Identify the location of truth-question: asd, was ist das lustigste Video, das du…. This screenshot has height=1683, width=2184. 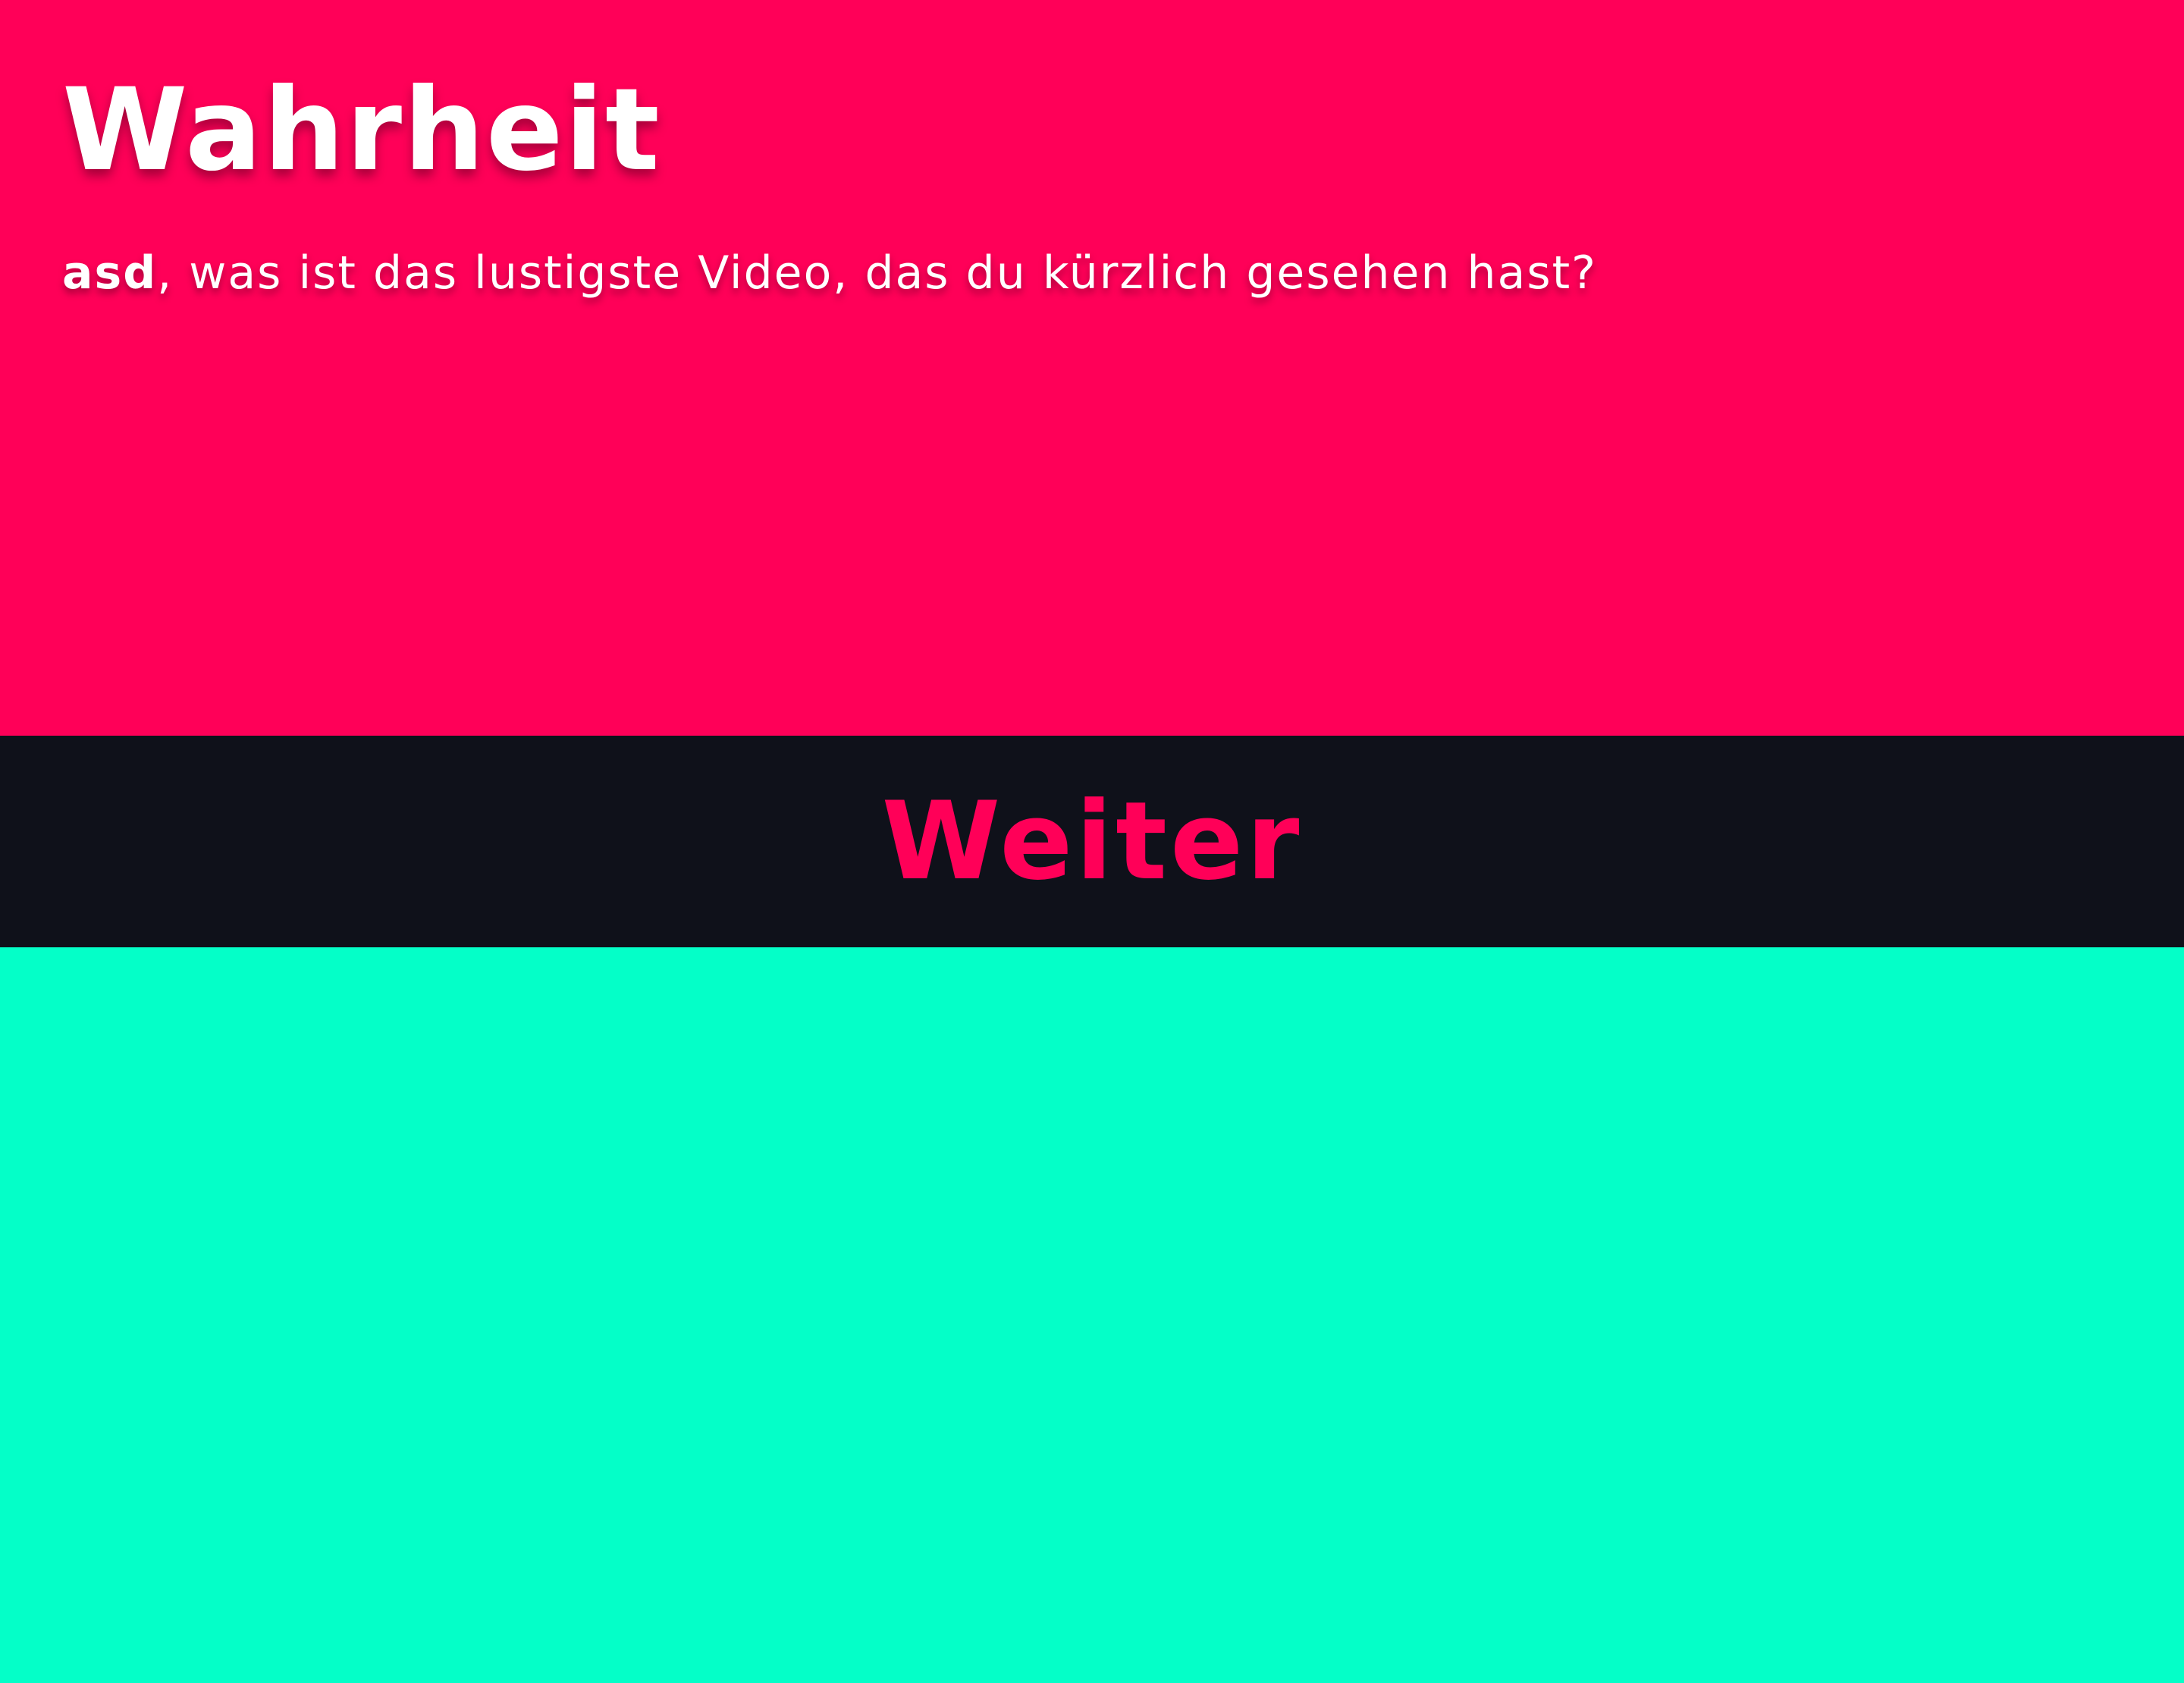
(1092, 273).